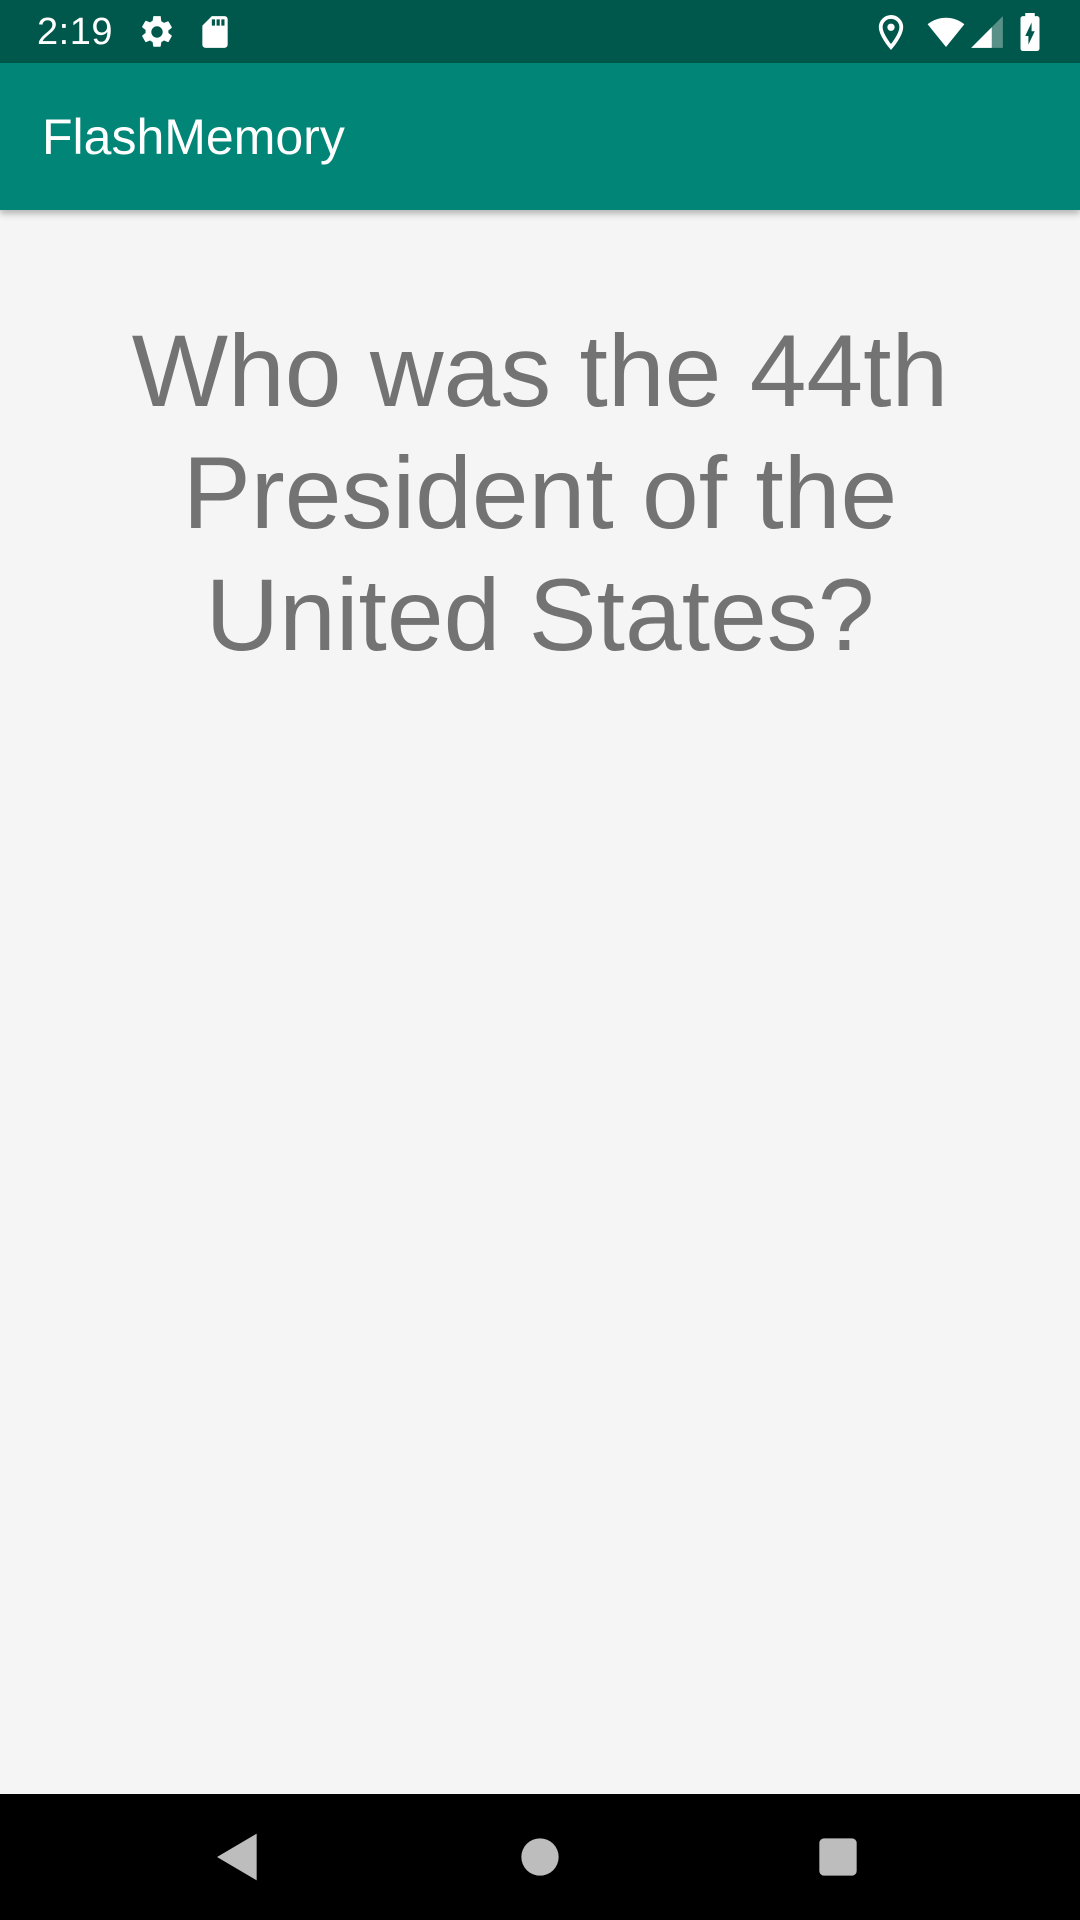 The height and width of the screenshot is (1920, 1080). What do you see at coordinates (238, 1857) in the screenshot?
I see `back-icon` at bounding box center [238, 1857].